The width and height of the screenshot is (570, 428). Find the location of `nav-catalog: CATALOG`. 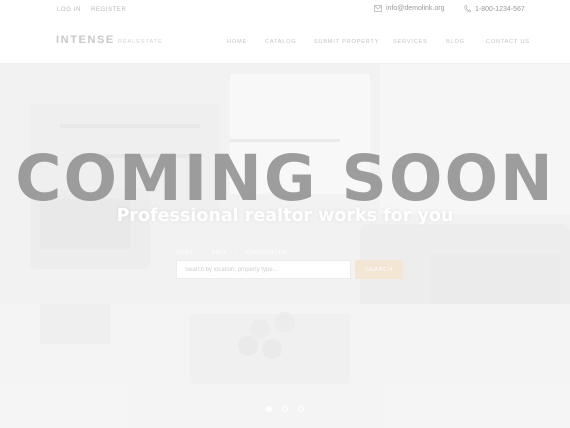

nav-catalog: CATALOG is located at coordinates (281, 42).